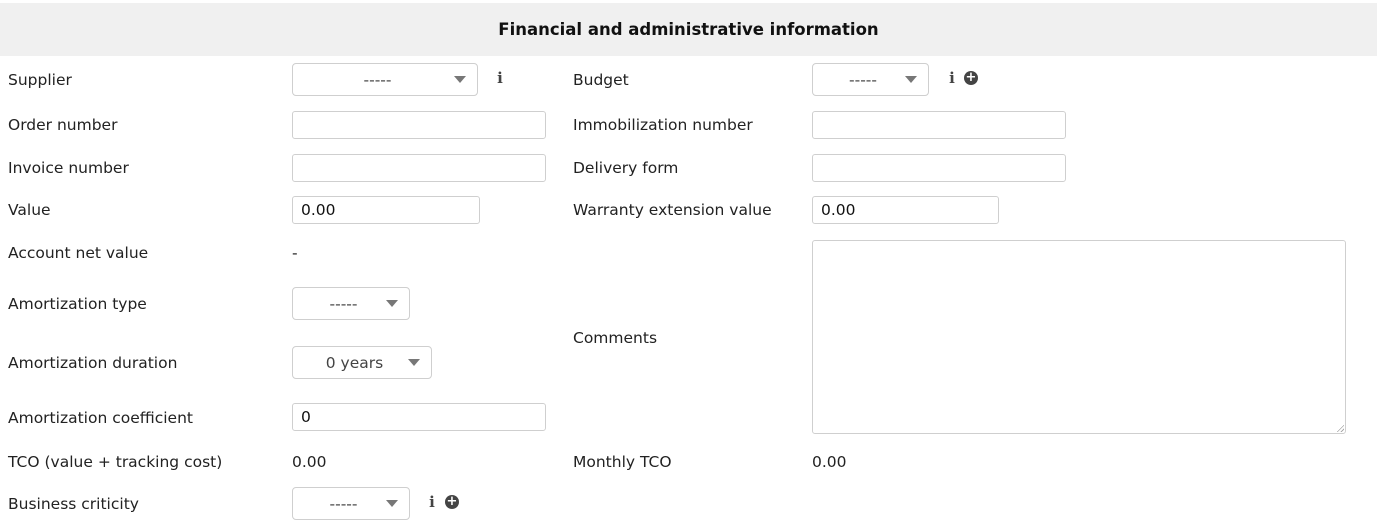  Describe the element at coordinates (672, 210) in the screenshot. I see `warranty-extension-value-label: Warranty extension value` at that location.